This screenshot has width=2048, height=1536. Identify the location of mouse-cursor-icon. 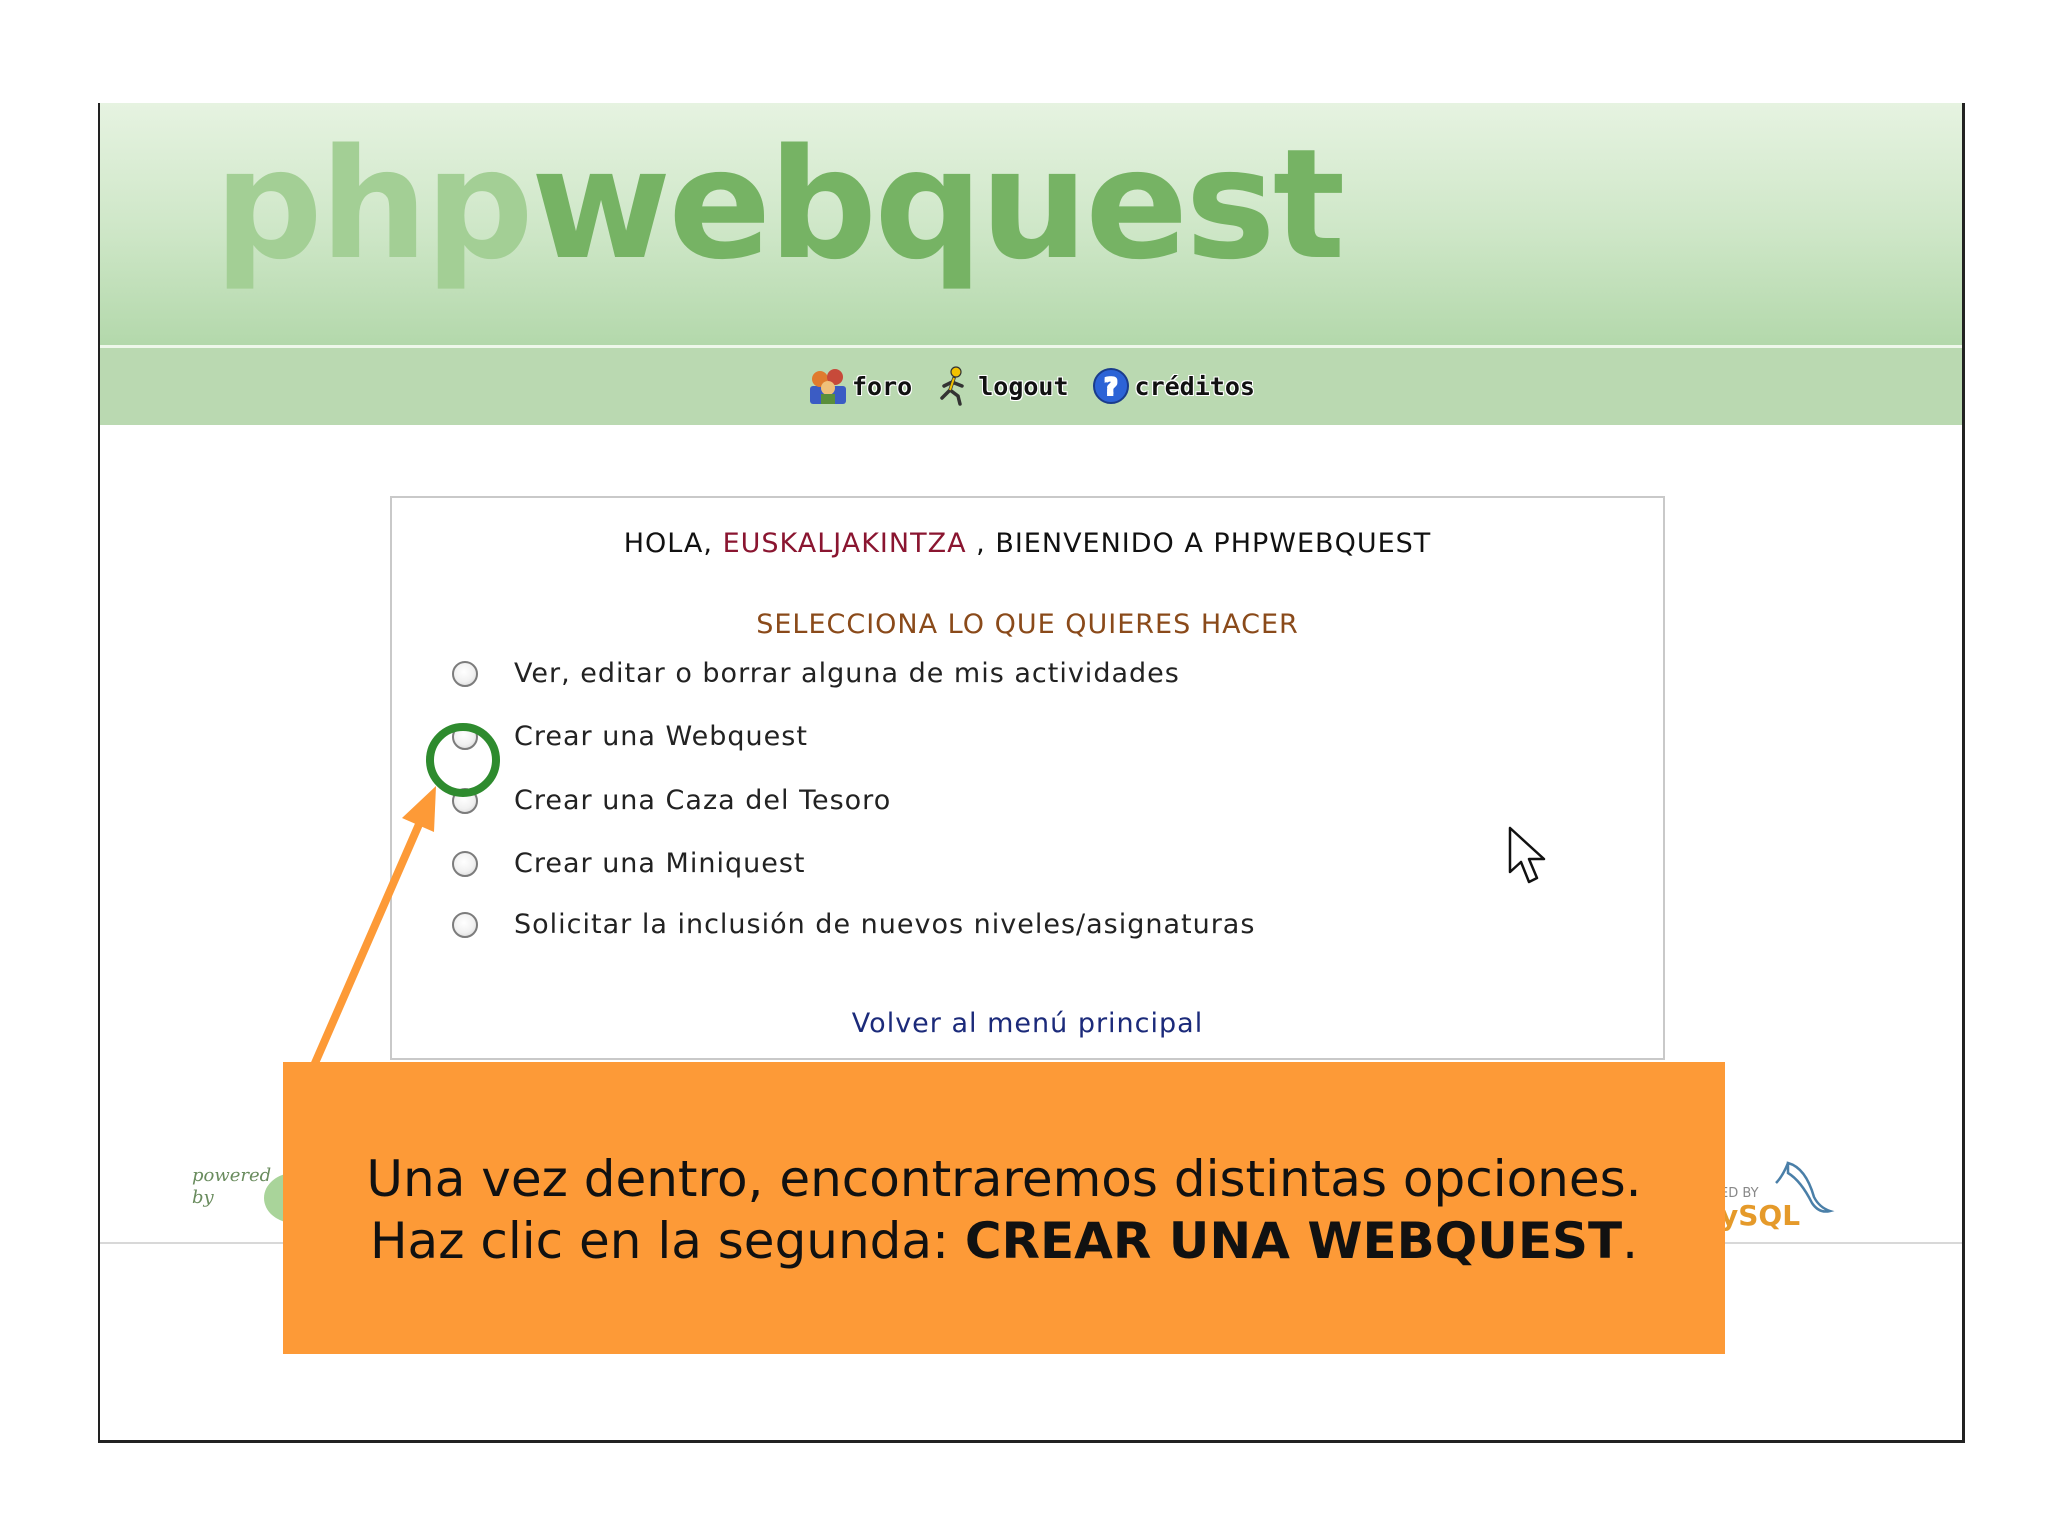
(1527, 855).